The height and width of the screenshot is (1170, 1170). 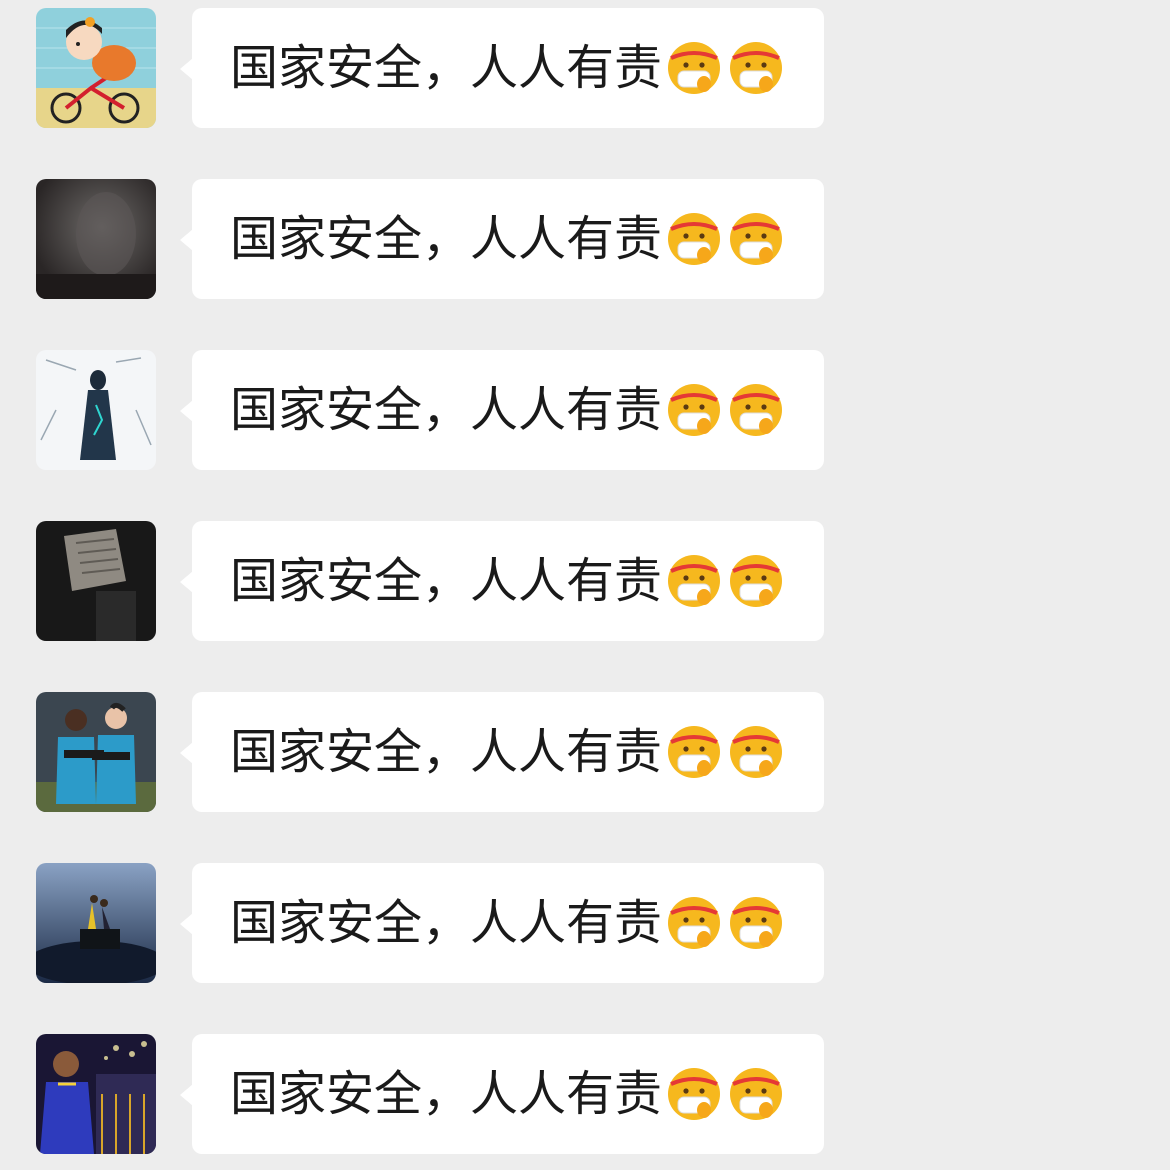 I want to click on two-players-avatar, so click(x=96, y=752).